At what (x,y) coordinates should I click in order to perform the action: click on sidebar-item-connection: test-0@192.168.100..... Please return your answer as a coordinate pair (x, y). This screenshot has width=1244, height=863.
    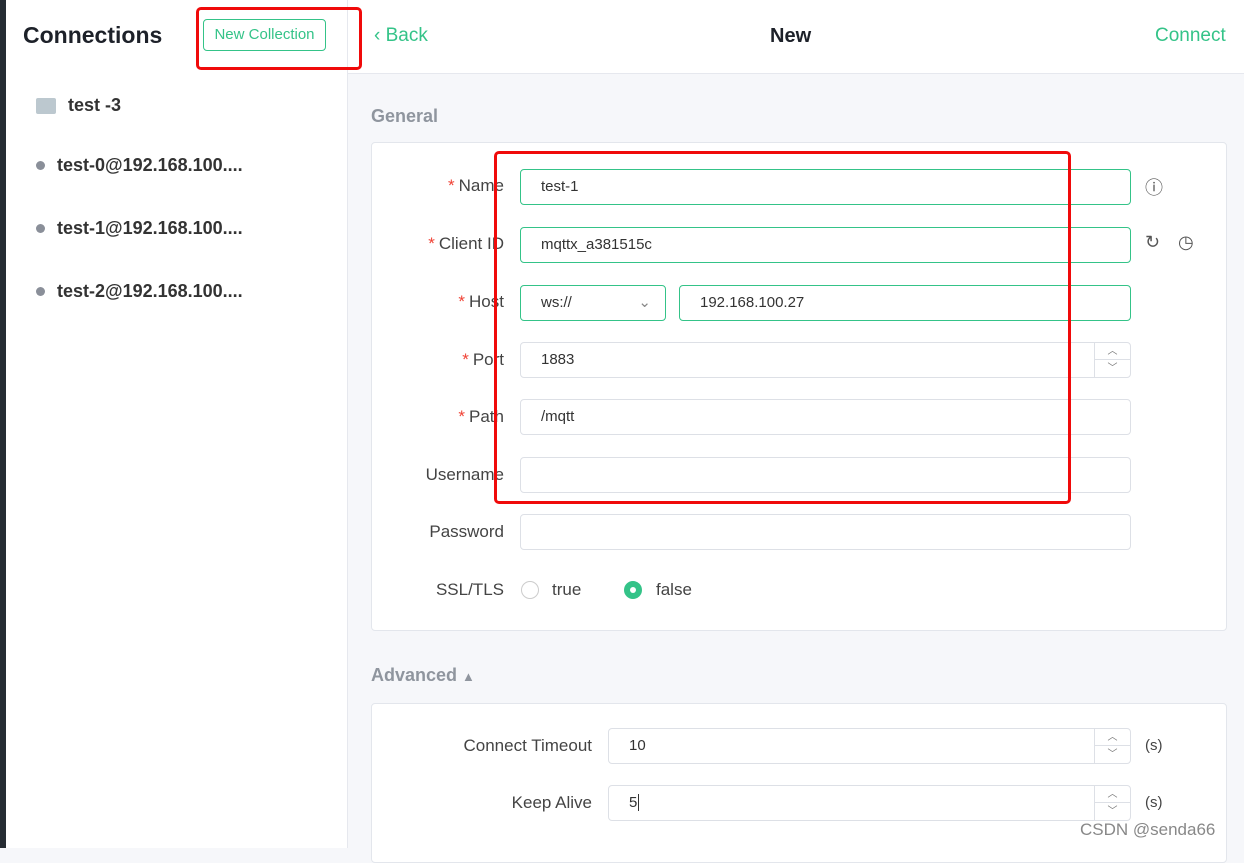
    Looking at the image, I should click on (139, 165).